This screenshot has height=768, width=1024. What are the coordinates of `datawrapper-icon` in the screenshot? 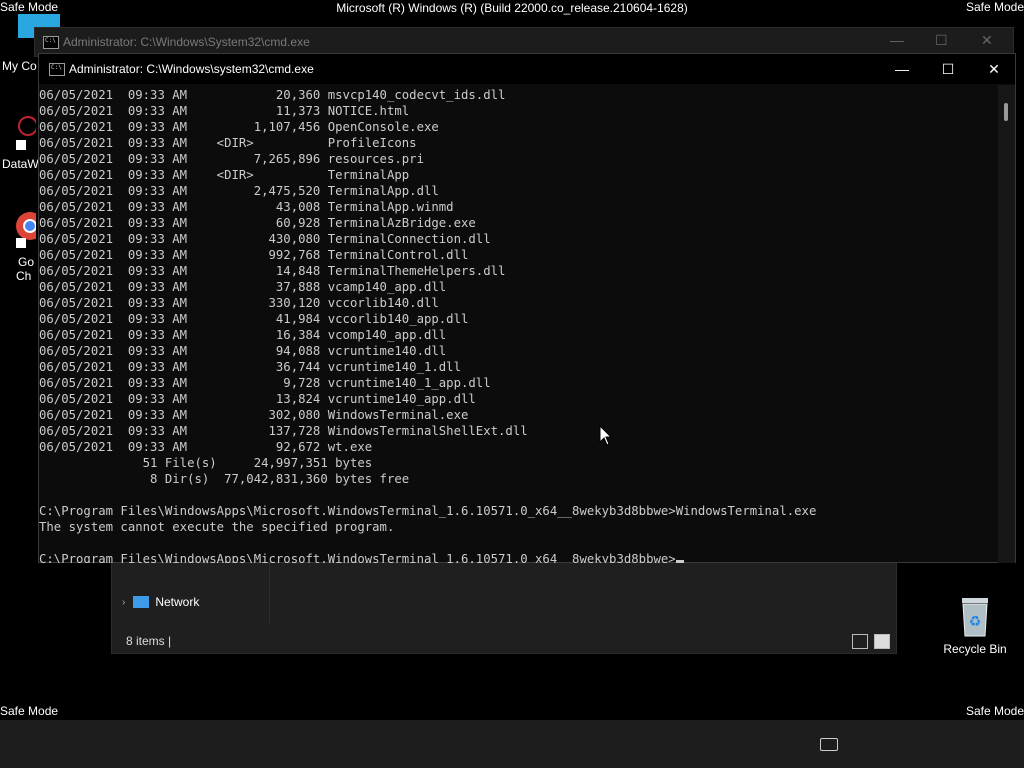 It's located at (26, 132).